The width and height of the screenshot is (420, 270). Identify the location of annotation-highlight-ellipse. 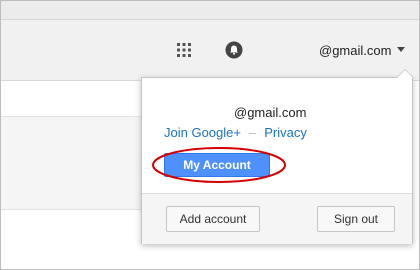
(219, 165).